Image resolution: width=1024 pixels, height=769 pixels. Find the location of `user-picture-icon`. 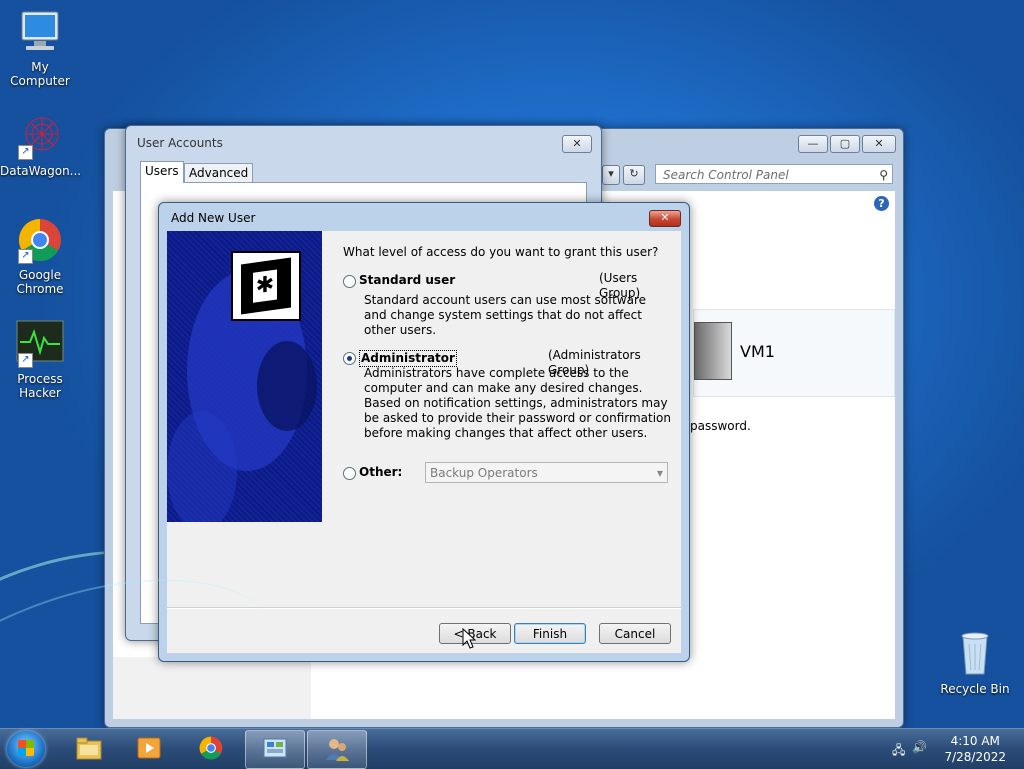

user-picture-icon is located at coordinates (713, 351).